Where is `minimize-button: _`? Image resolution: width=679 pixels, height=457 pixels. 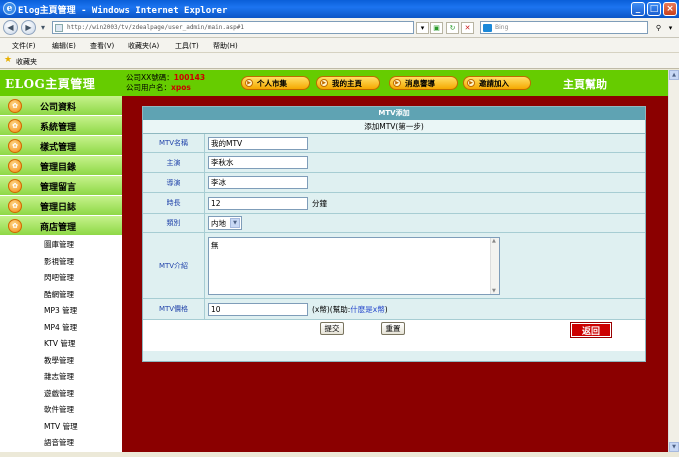 minimize-button: _ is located at coordinates (638, 9).